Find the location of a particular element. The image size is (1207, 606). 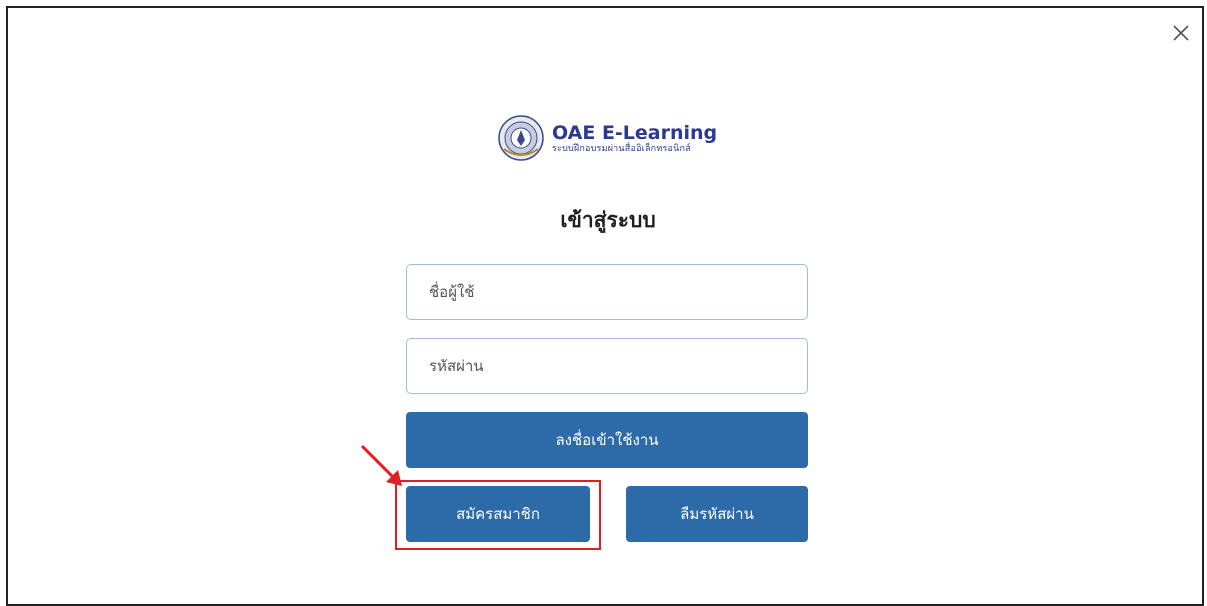

username-field is located at coordinates (607, 292).